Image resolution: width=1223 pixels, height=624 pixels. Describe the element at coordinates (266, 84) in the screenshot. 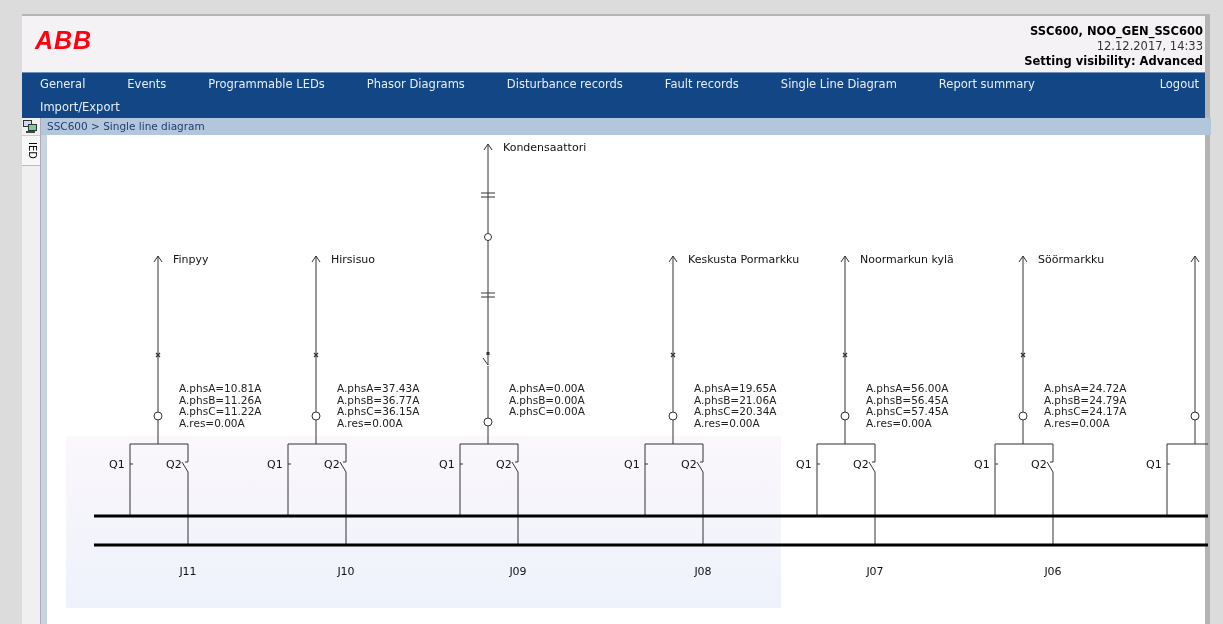

I see `nav-link: Programmable LEDs` at that location.